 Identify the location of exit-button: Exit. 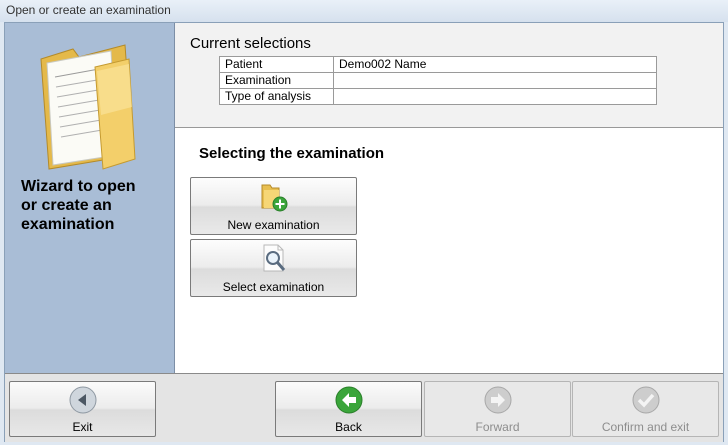
(82, 409).